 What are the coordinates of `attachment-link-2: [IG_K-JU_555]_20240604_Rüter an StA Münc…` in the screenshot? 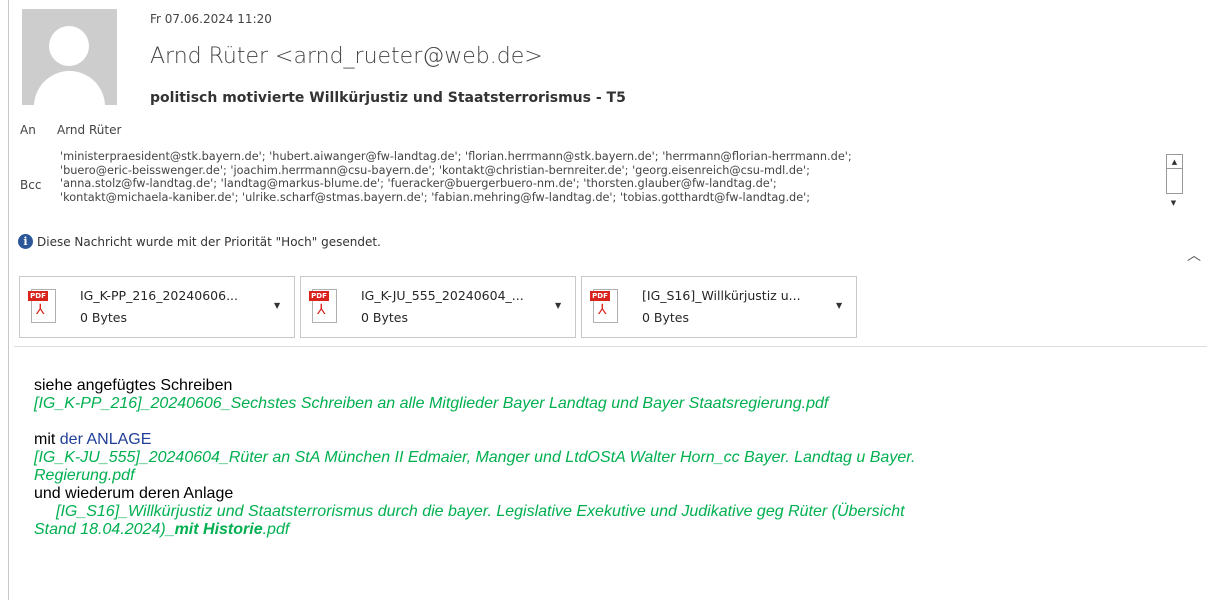 It's located at (614, 458).